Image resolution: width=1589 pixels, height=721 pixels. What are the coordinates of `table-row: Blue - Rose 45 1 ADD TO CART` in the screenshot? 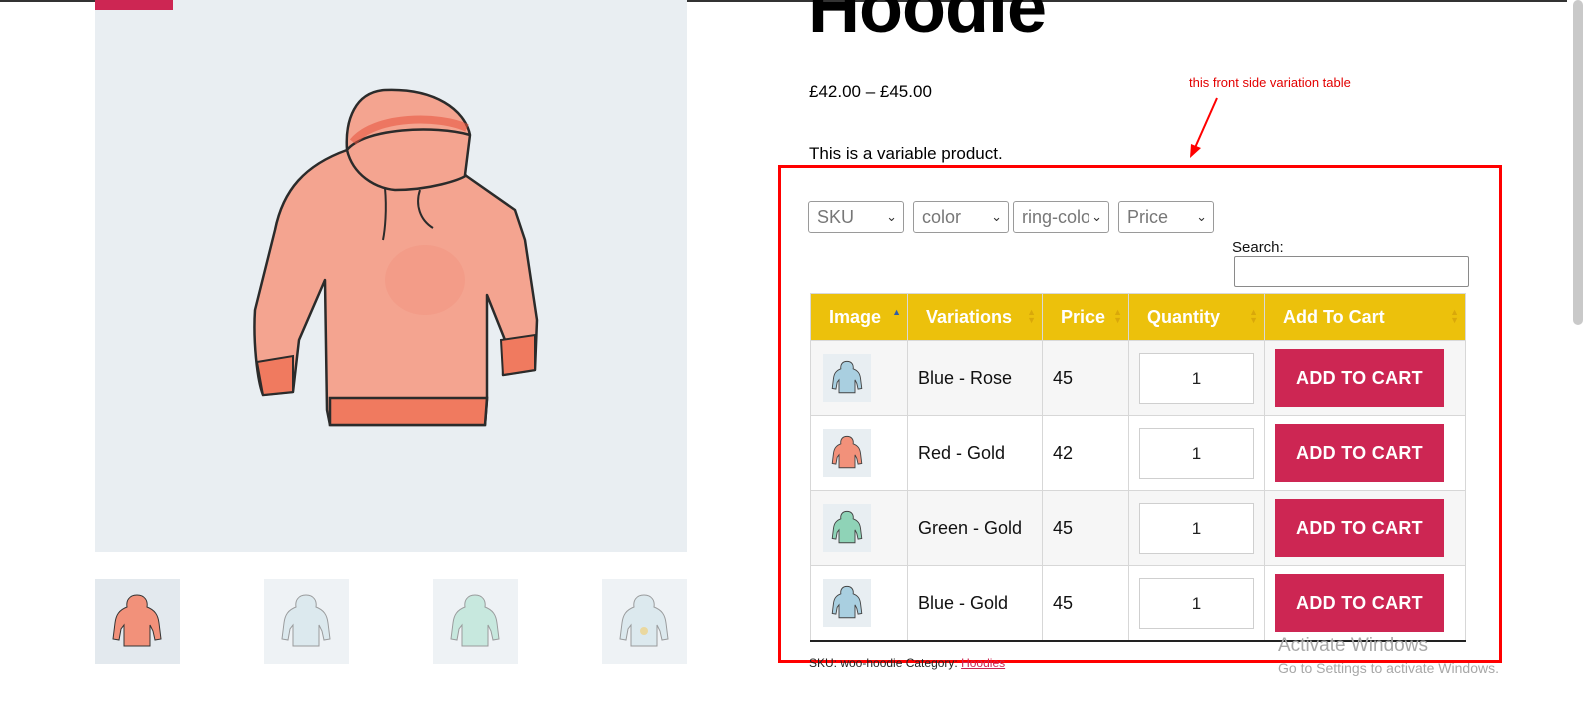 It's located at (1138, 378).